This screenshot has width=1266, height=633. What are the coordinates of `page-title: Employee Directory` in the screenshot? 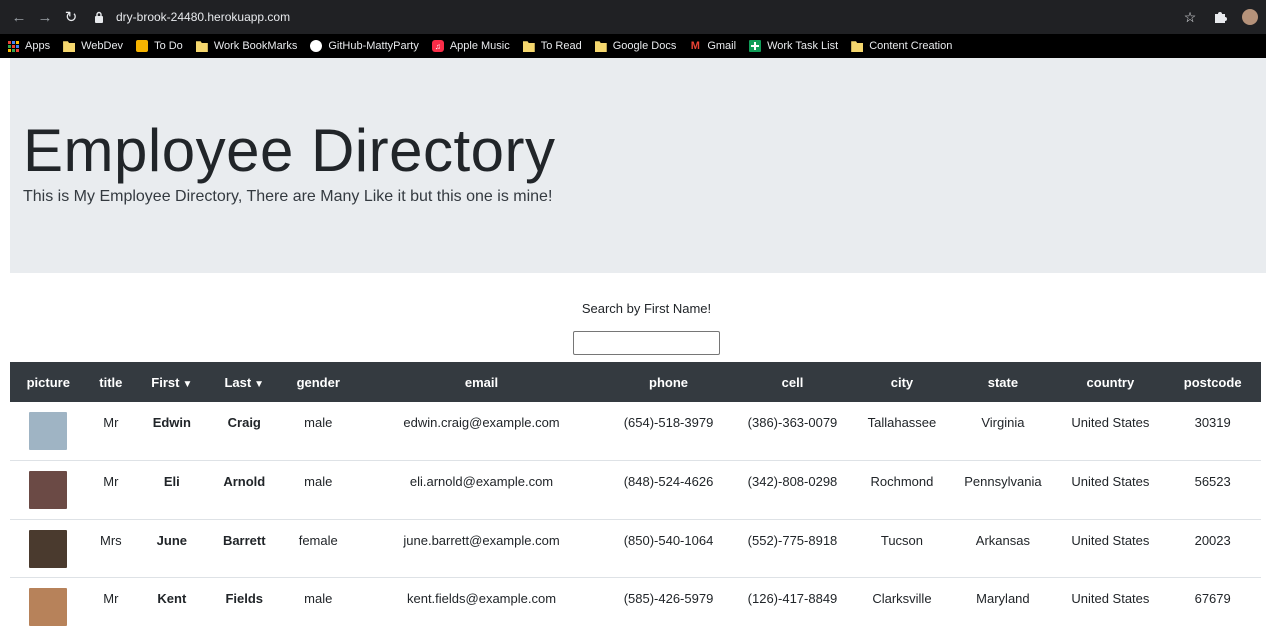 It's located at (289, 150).